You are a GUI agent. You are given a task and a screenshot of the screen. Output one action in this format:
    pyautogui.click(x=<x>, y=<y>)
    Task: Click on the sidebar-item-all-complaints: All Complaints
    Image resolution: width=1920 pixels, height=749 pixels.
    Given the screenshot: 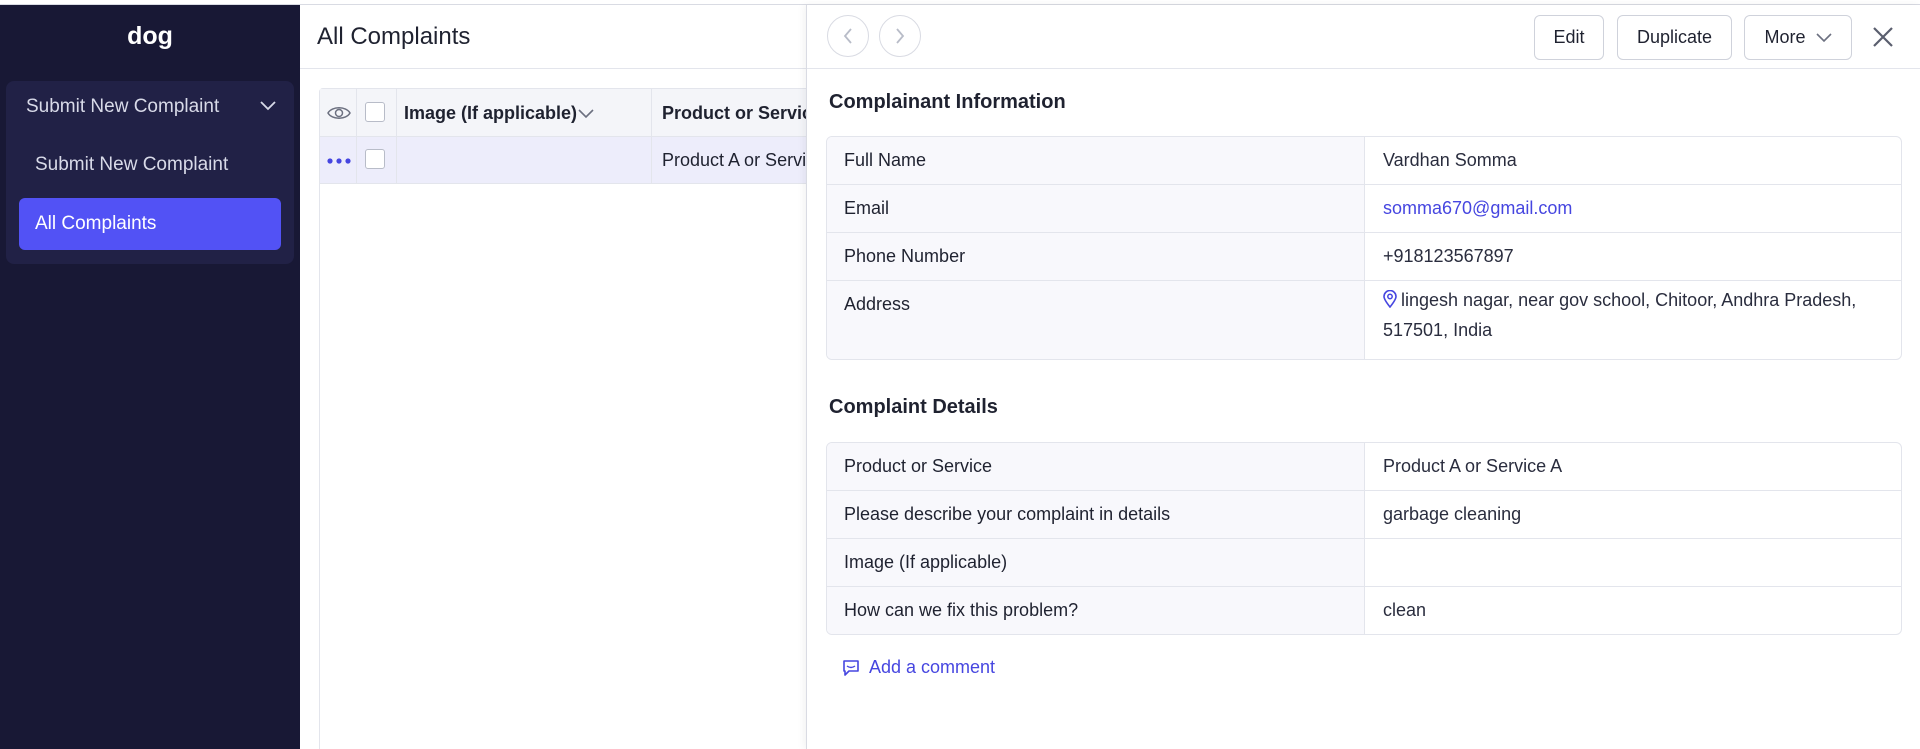 What is the action you would take?
    pyautogui.click(x=150, y=224)
    